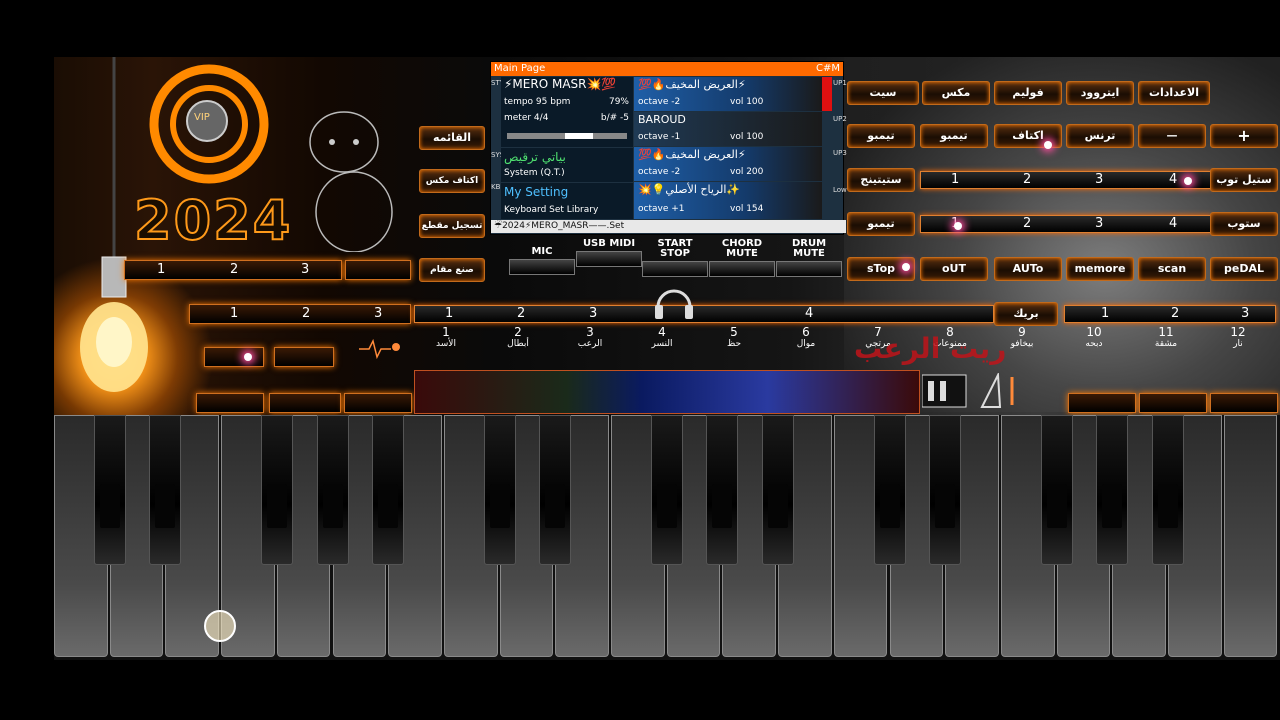 This screenshot has height=720, width=1280. Describe the element at coordinates (593, 314) in the screenshot. I see `break-num-3: 3` at that location.